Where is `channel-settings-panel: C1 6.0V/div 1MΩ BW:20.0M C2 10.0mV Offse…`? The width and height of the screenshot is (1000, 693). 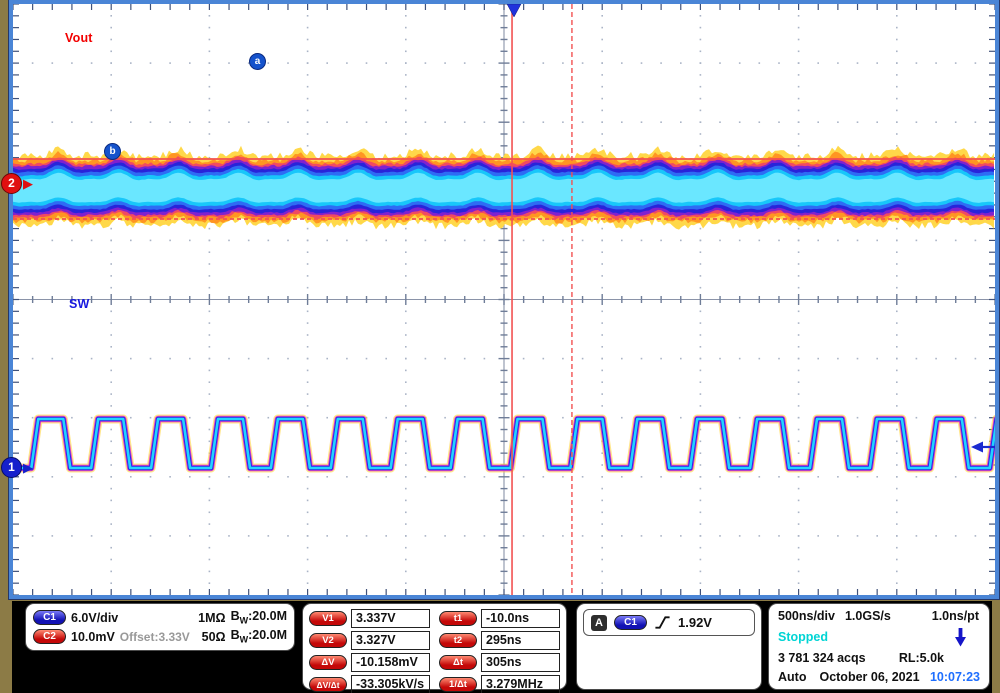
channel-settings-panel: C1 6.0V/div 1MΩ BW:20.0M C2 10.0mV Offse… is located at coordinates (160, 627).